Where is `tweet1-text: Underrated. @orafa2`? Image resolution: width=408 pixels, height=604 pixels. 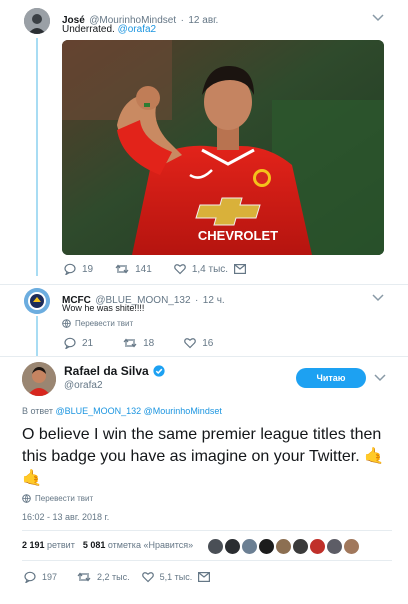
tweet1-text: Underrated. @orafa2 is located at coordinates (109, 29).